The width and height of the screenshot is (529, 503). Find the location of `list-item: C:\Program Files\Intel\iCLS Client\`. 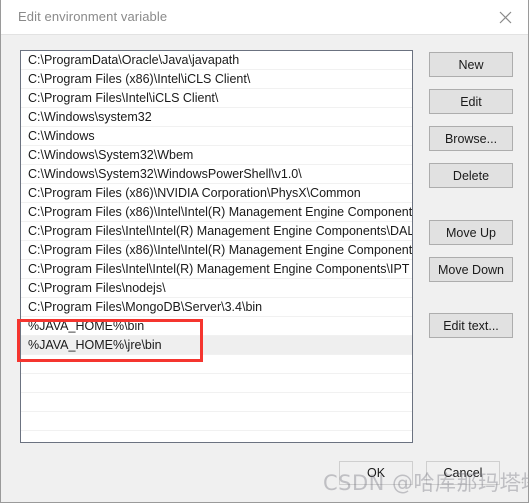

list-item: C:\Program Files\Intel\iCLS Client\ is located at coordinates (216, 98).